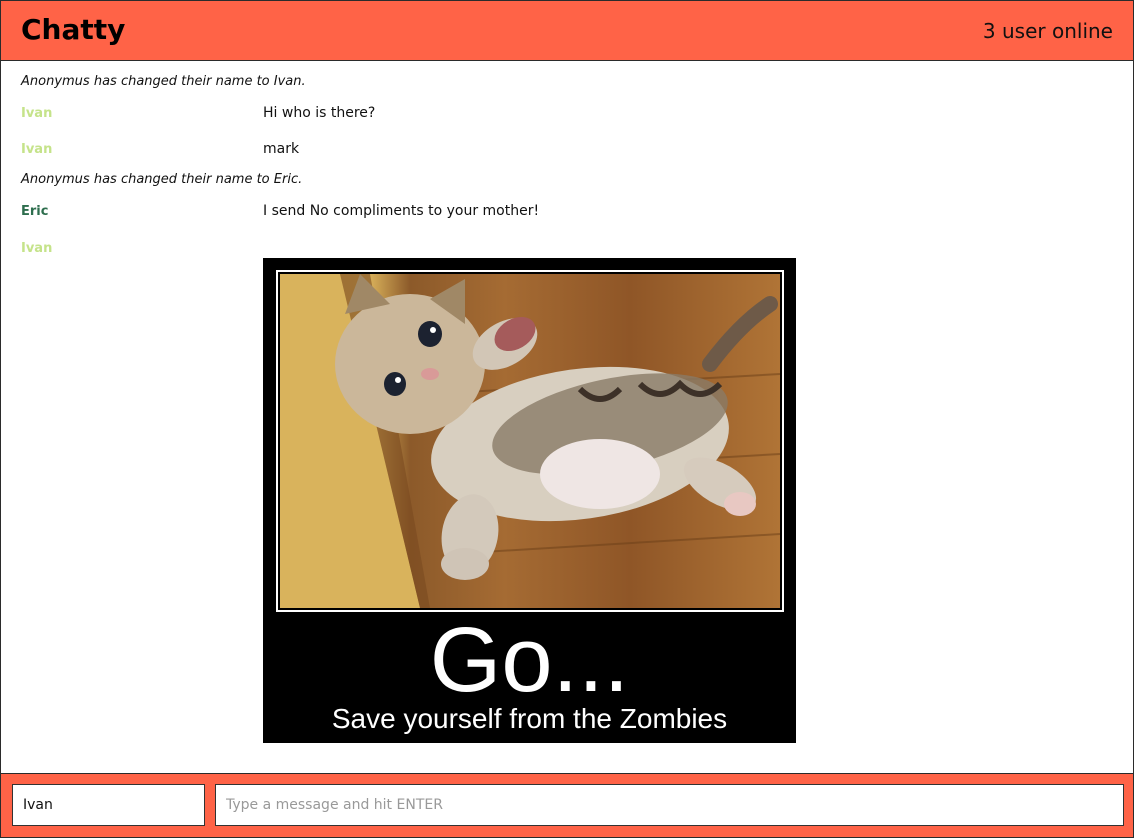 This screenshot has height=838, width=1134. What do you see at coordinates (35, 211) in the screenshot?
I see `message-author: Eric` at bounding box center [35, 211].